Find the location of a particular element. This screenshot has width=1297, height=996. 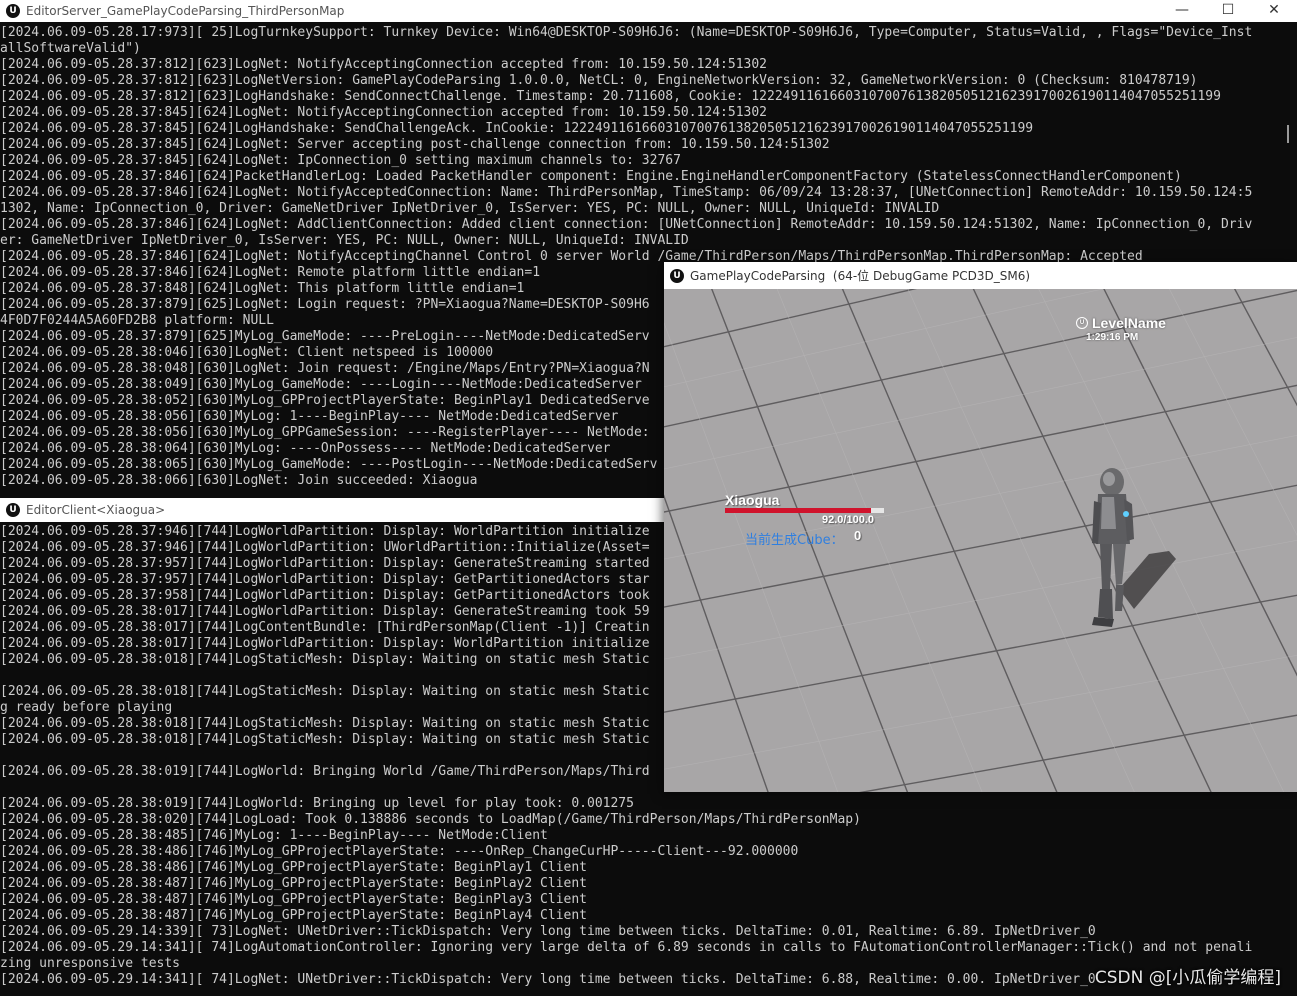

close-button: ✕ is located at coordinates (1274, 11).